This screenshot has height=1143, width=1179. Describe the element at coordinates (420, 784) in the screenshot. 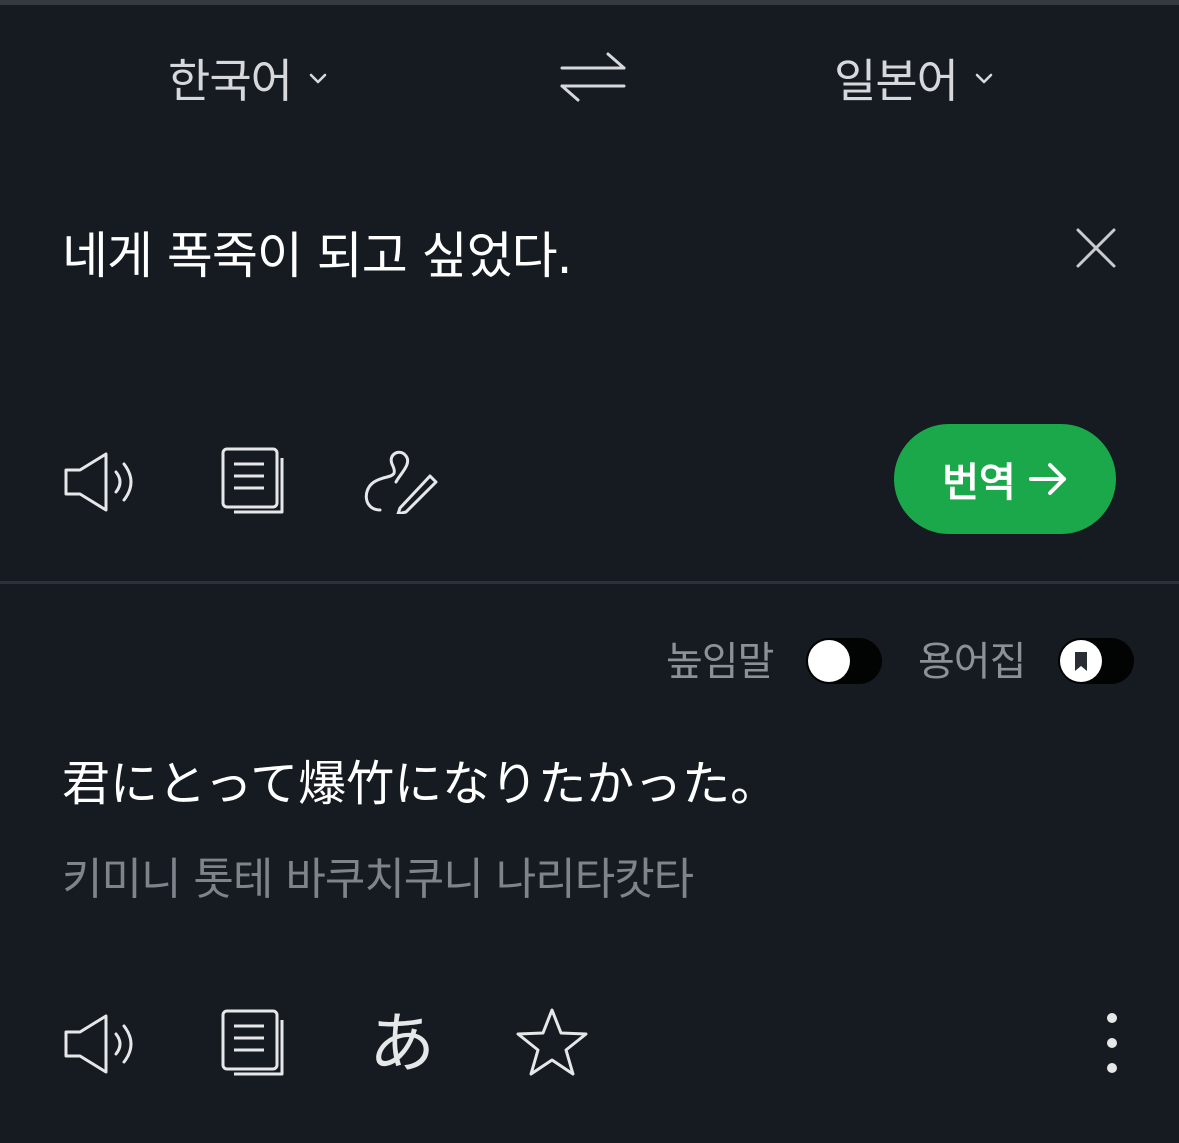

I see `translated-text: 君にとって爆竹になりたかった。` at that location.